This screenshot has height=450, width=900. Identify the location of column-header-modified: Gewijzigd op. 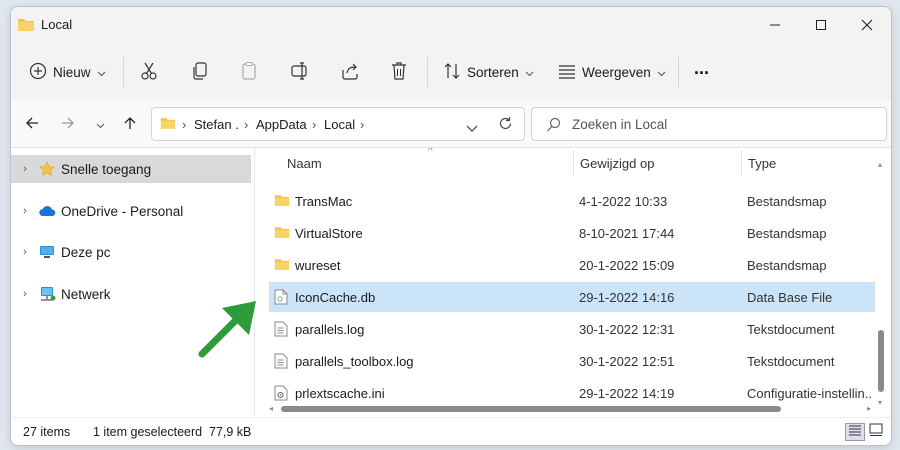
(617, 163).